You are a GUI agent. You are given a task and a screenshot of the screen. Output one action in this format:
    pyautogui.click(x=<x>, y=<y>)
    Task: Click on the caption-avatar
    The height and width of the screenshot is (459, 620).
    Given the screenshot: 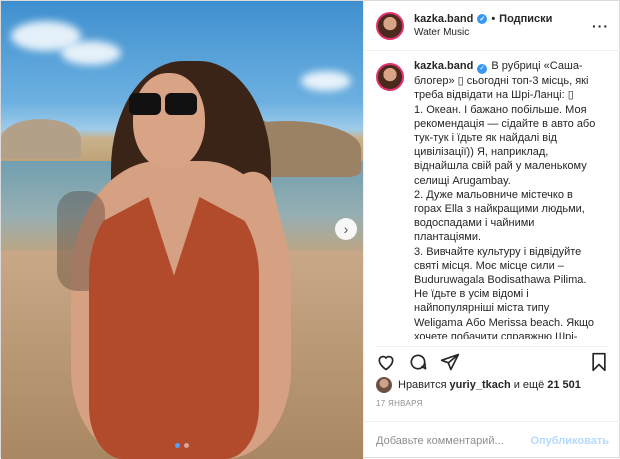 What is the action you would take?
    pyautogui.click(x=390, y=77)
    